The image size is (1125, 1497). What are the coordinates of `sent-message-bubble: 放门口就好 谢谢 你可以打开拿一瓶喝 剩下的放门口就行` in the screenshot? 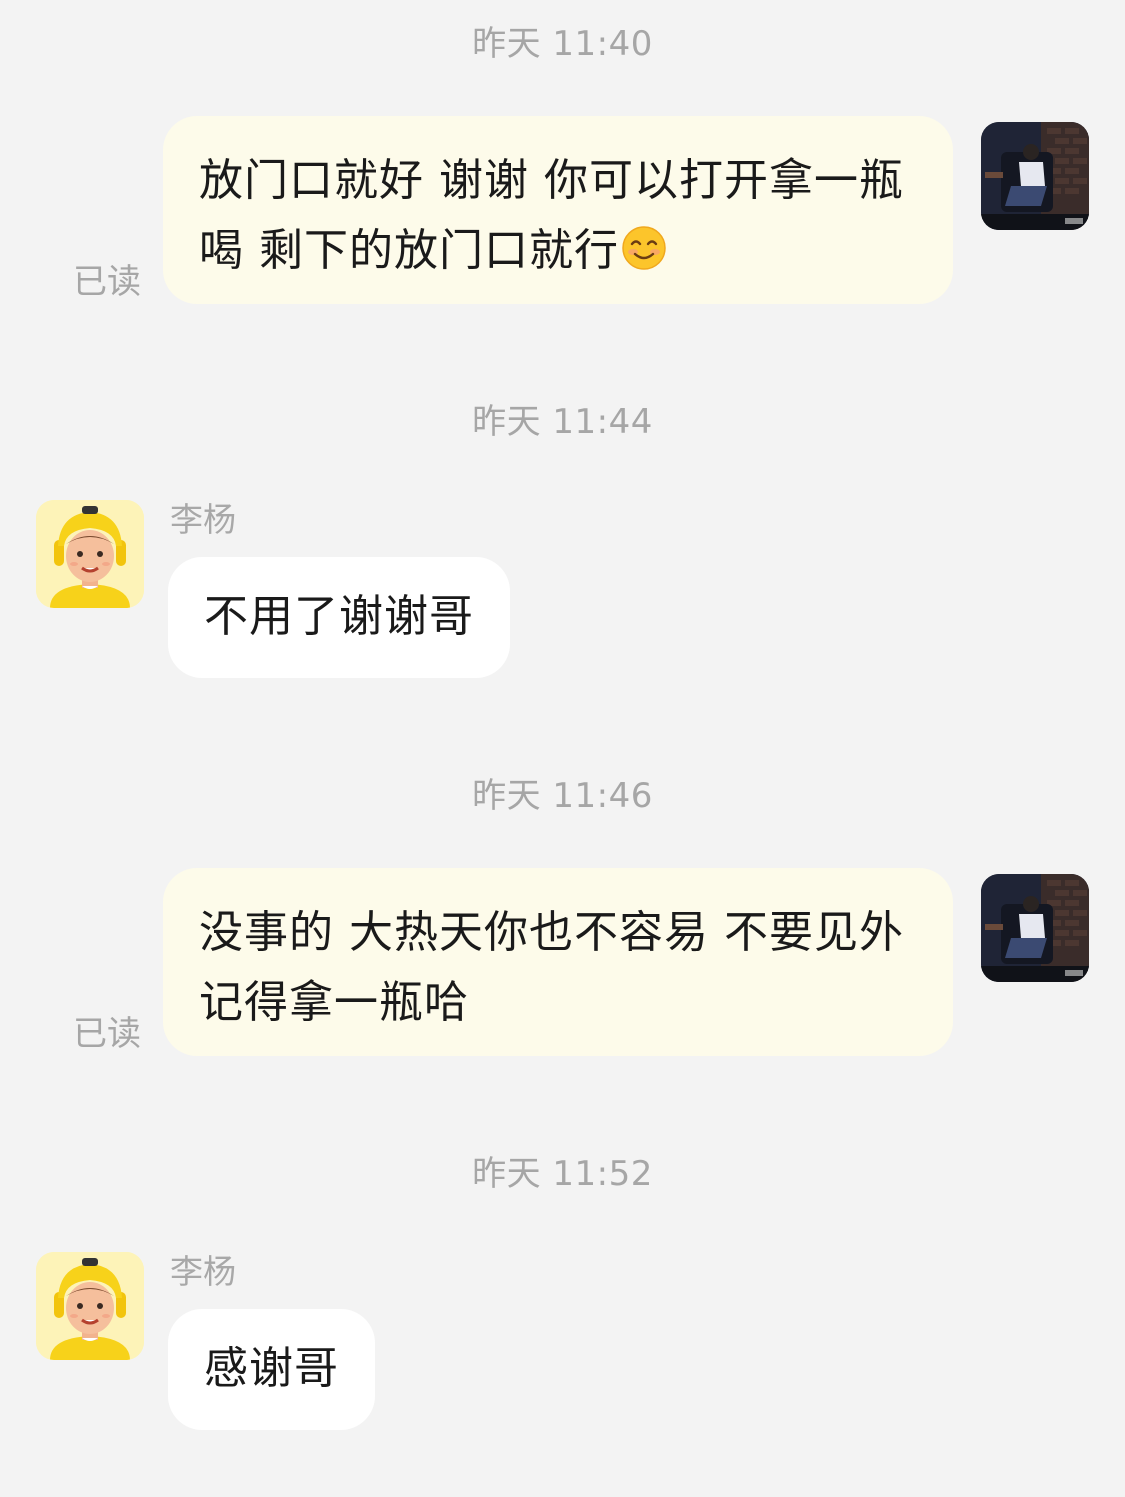 It's located at (558, 210).